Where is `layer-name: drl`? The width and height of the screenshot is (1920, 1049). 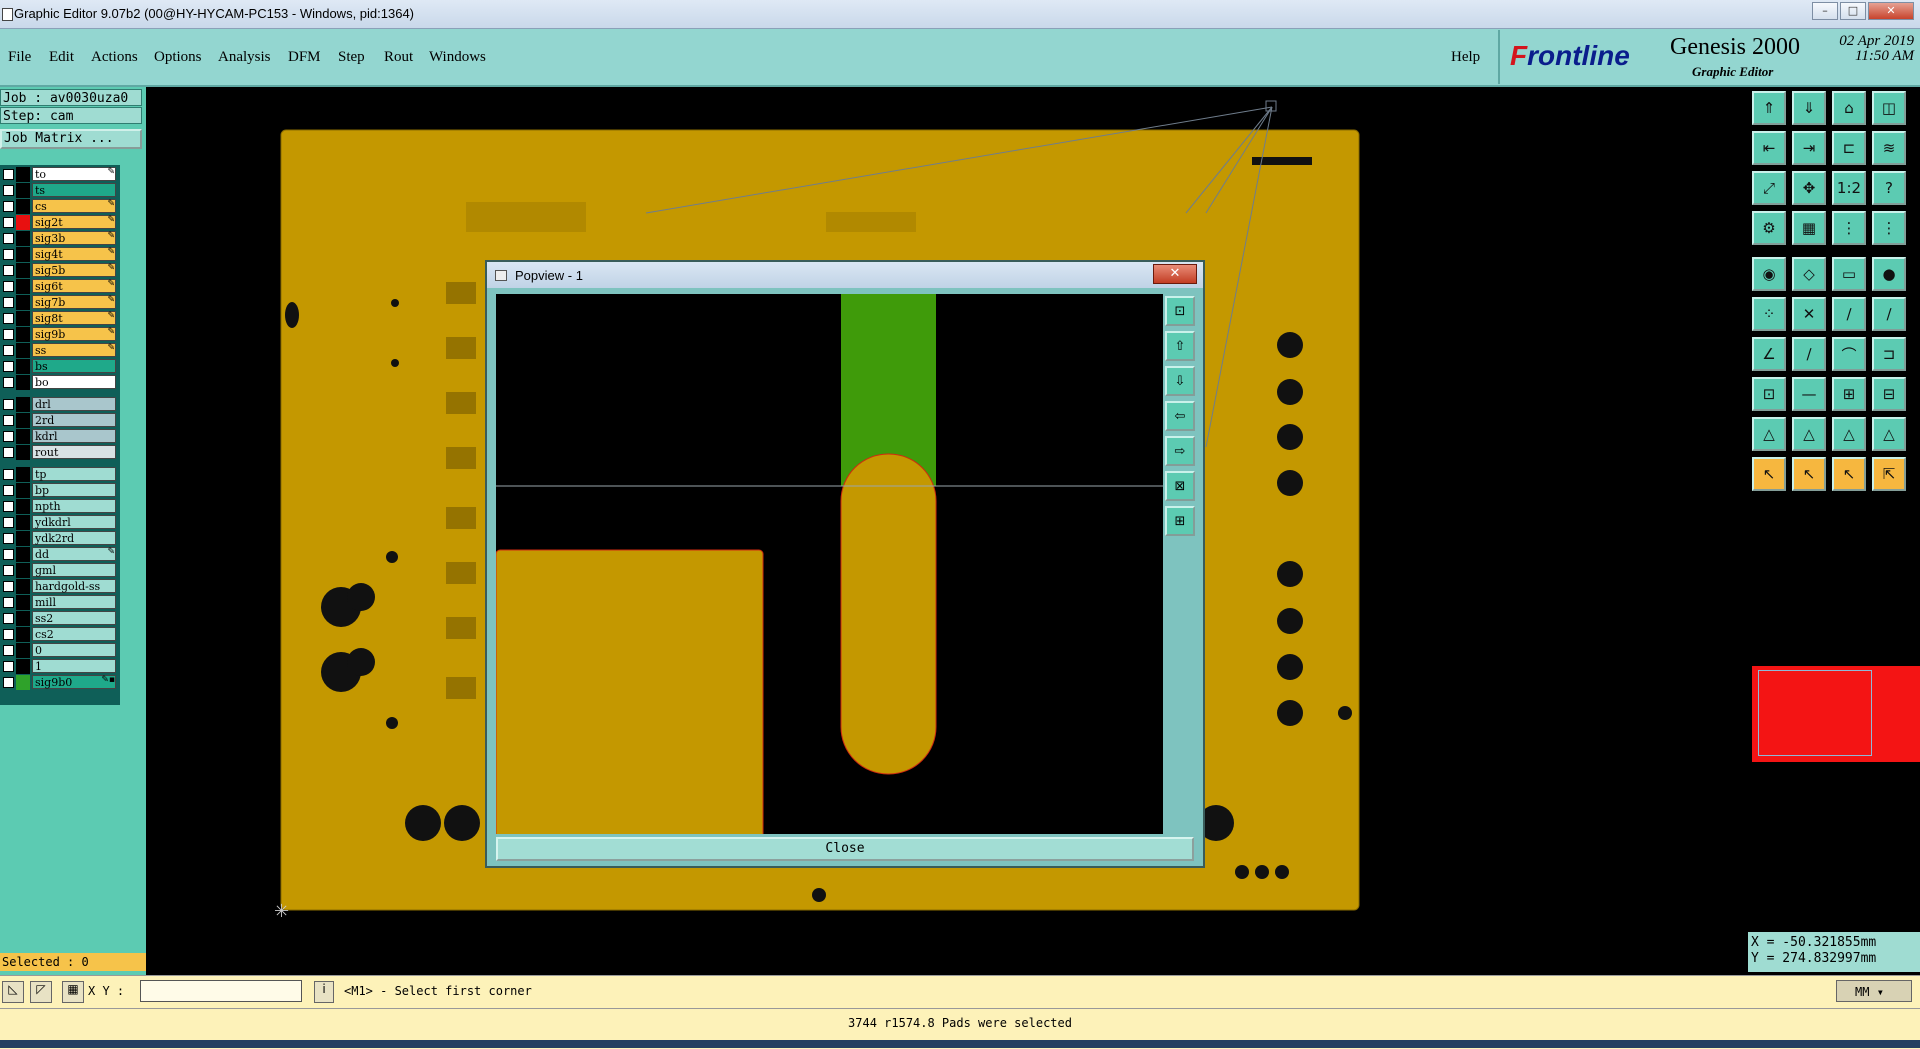
layer-name: drl is located at coordinates (74, 404).